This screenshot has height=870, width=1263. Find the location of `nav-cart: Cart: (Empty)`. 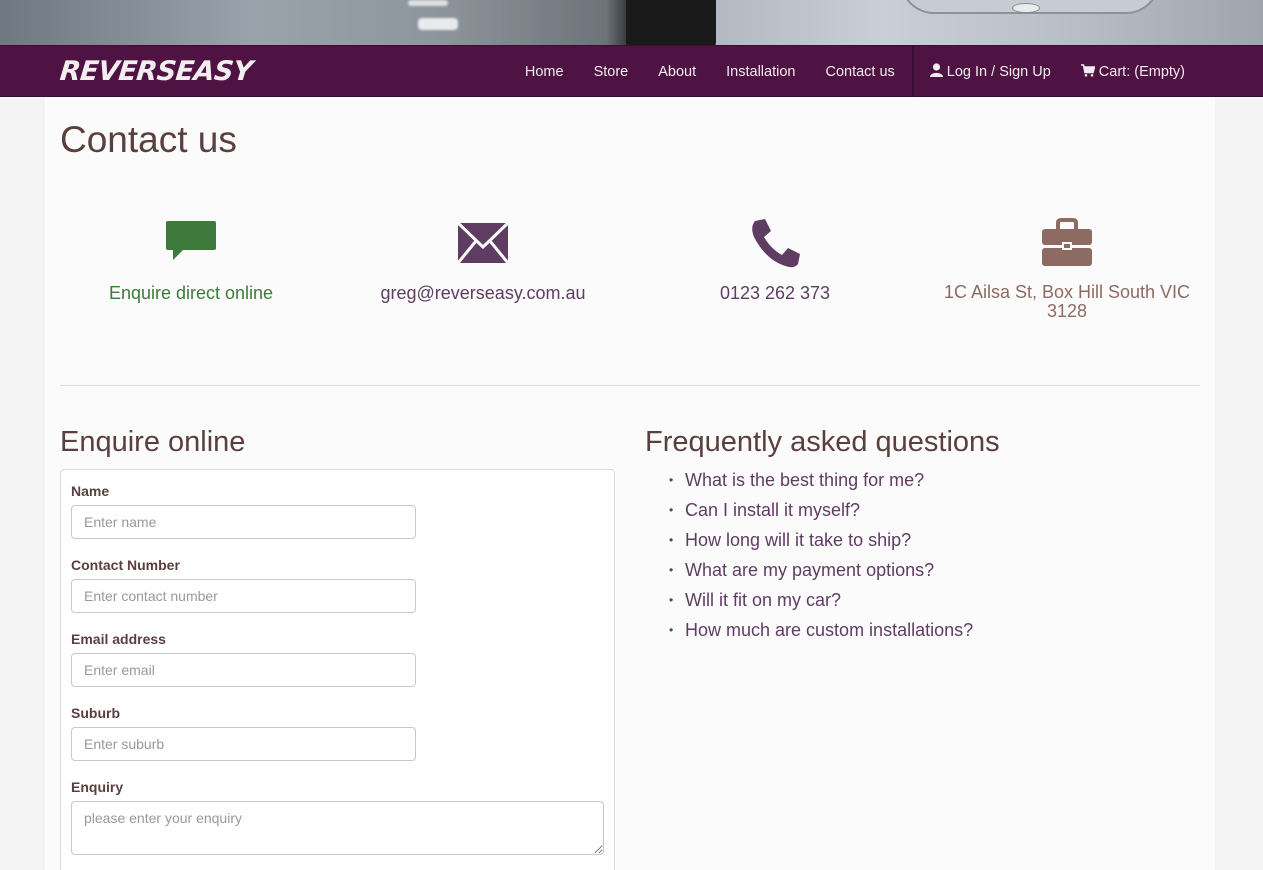

nav-cart: Cart: (Empty) is located at coordinates (1133, 72).